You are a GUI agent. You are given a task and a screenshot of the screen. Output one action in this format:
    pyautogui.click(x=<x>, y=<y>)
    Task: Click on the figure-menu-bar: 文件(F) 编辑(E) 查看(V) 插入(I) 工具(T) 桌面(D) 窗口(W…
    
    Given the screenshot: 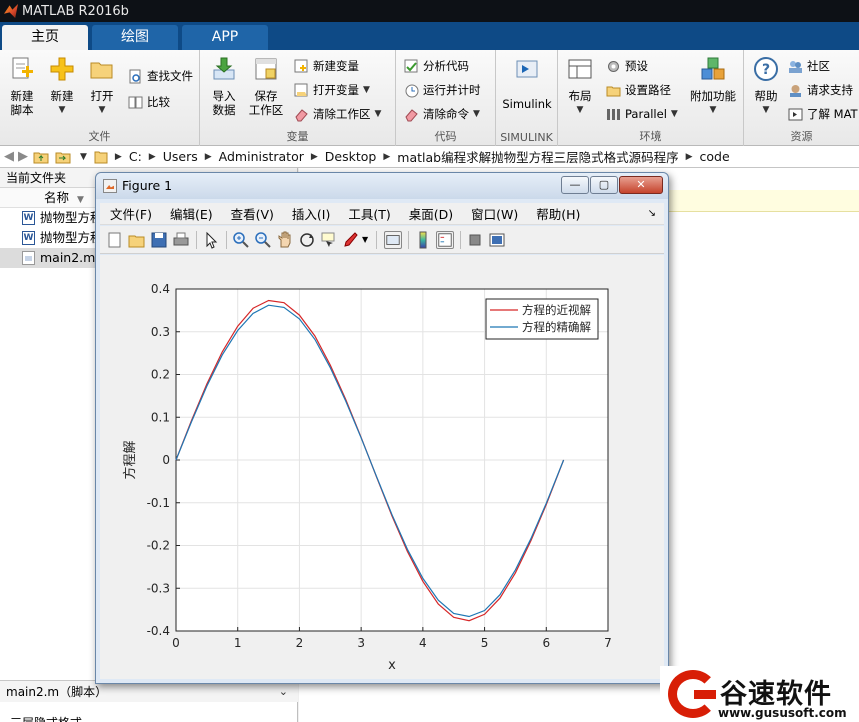 What is the action you would take?
    pyautogui.click(x=382, y=214)
    